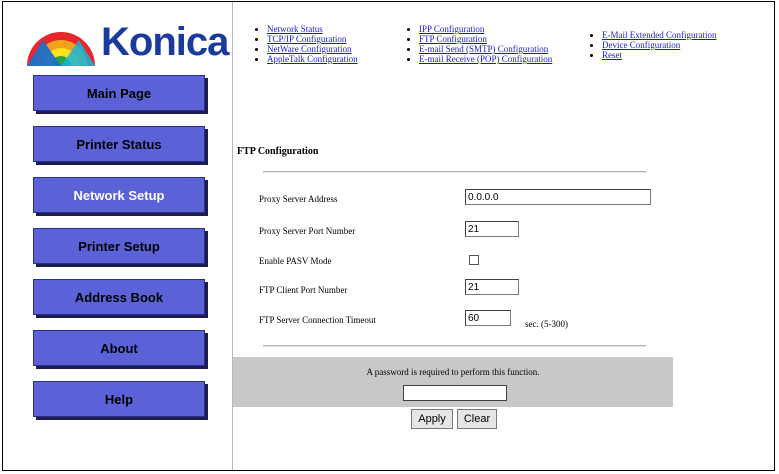 The height and width of the screenshot is (474, 779). Describe the element at coordinates (477, 419) in the screenshot. I see `clear-button: Clear` at that location.